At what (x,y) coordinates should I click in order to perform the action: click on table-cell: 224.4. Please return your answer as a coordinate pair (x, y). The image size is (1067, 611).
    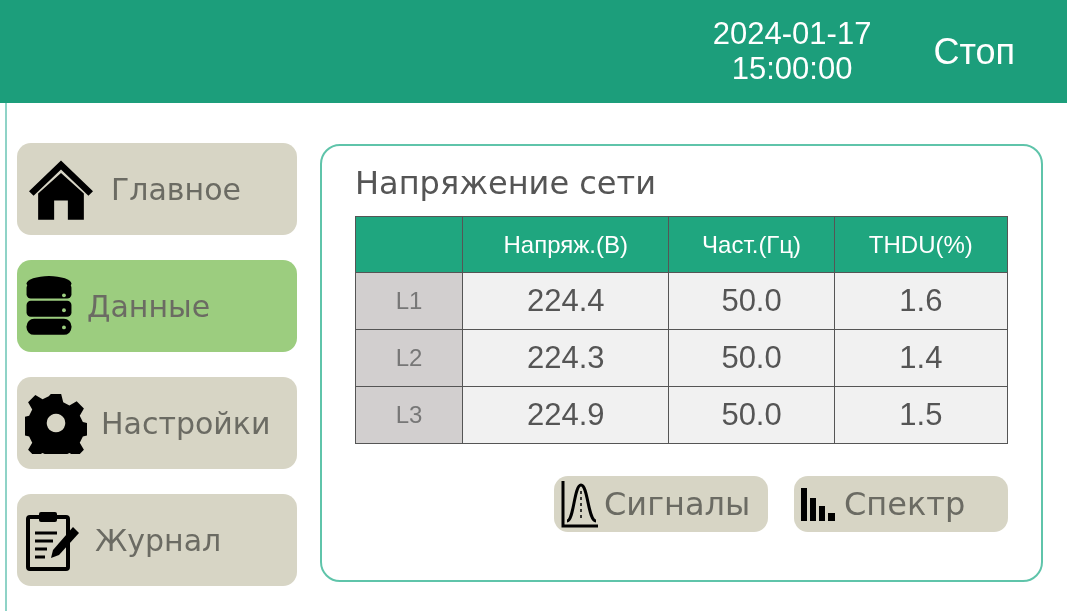
    Looking at the image, I should click on (565, 301).